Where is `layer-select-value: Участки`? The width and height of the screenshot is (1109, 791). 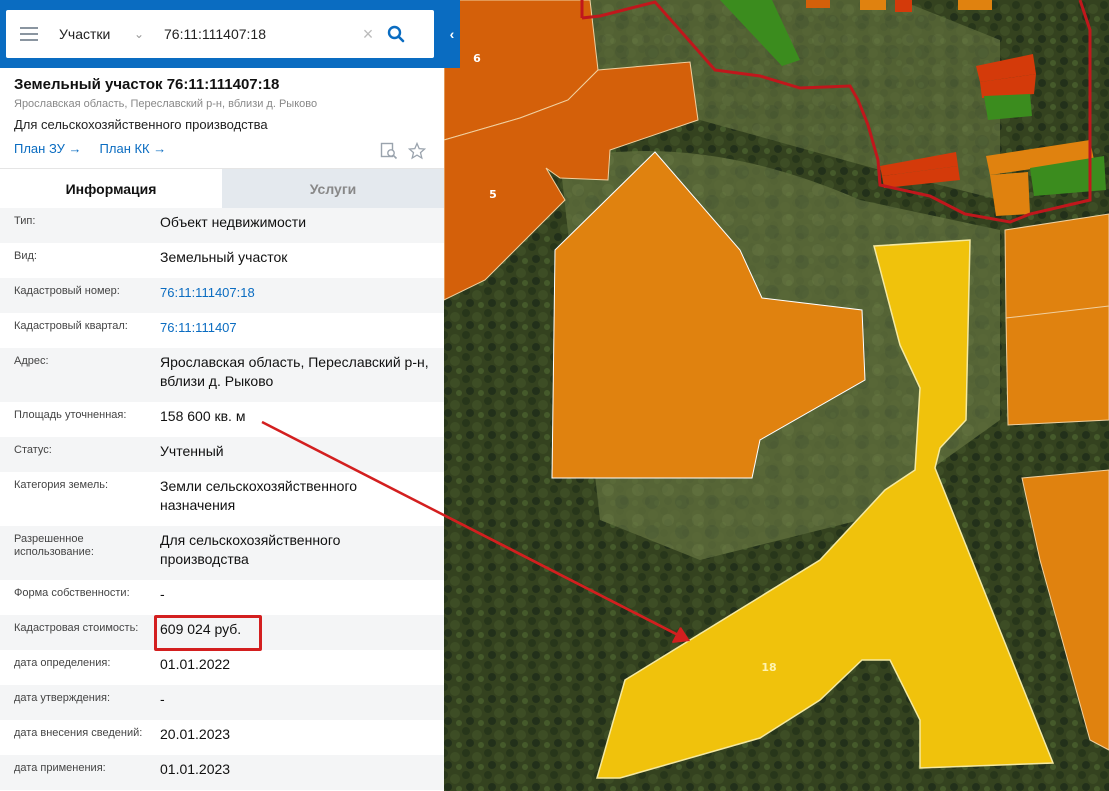 layer-select-value: Участки is located at coordinates (85, 34).